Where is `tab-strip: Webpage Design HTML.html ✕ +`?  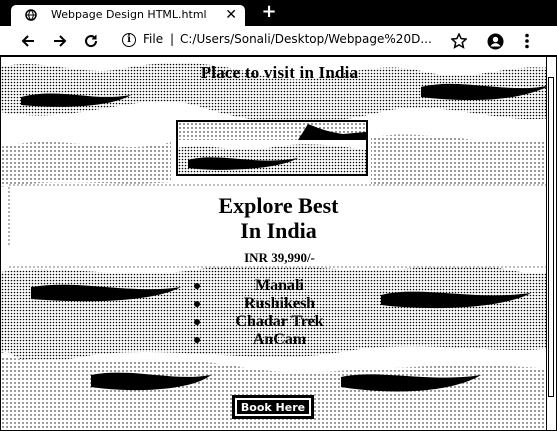
tab-strip: Webpage Design HTML.html ✕ + is located at coordinates (278, 13).